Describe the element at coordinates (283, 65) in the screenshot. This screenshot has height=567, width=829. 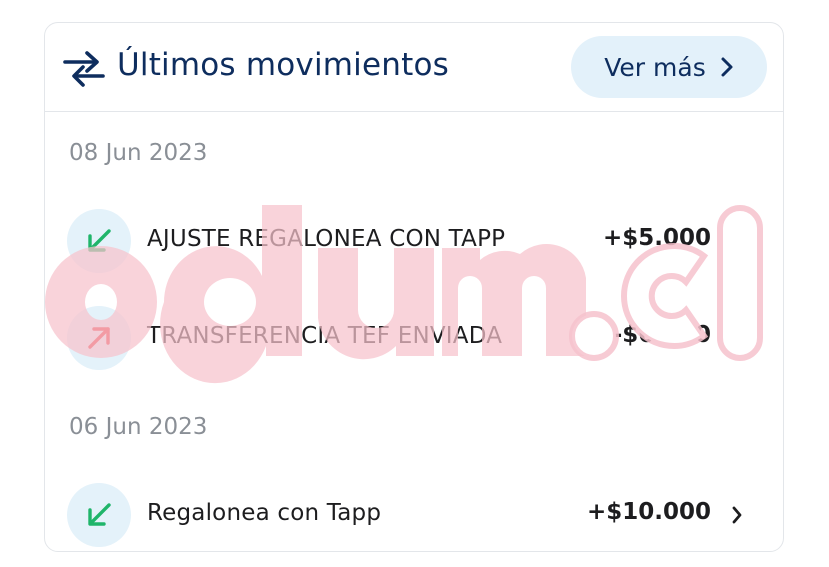
I see `card-title: Últimos movimientos` at that location.